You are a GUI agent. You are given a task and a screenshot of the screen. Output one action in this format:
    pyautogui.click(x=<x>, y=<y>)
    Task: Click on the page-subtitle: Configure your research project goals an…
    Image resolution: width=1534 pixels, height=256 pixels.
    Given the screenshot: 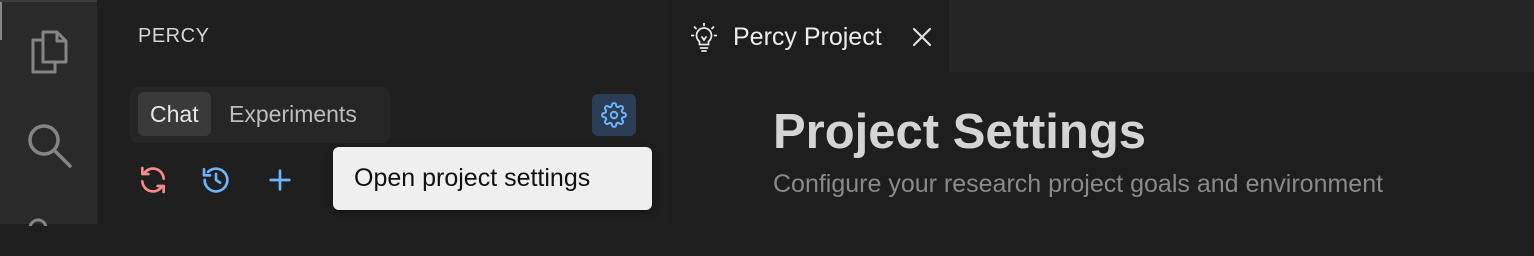 What is the action you would take?
    pyautogui.click(x=1078, y=184)
    